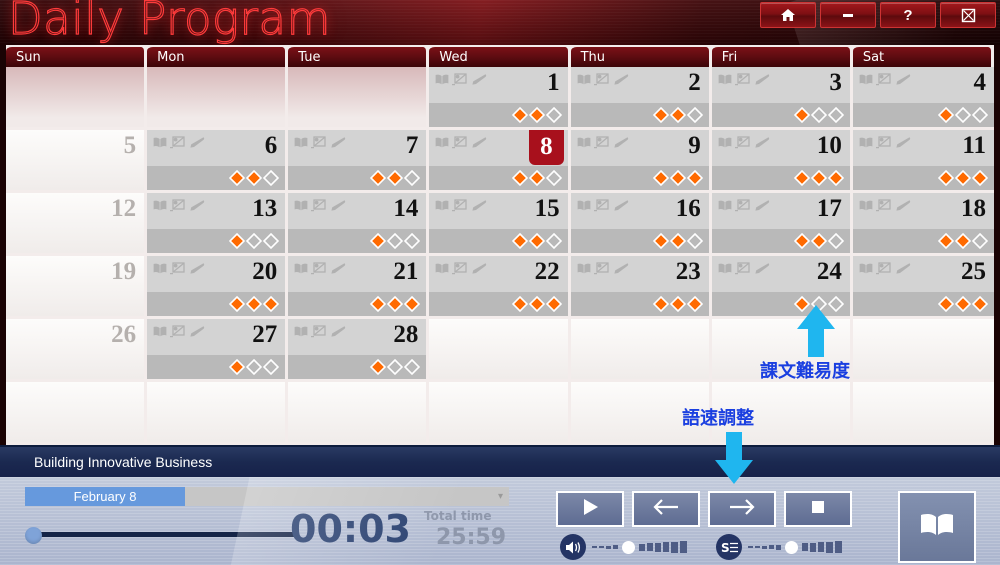 The width and height of the screenshot is (1000, 565). I want to click on calendar-day-cell: 28, so click(359, 350).